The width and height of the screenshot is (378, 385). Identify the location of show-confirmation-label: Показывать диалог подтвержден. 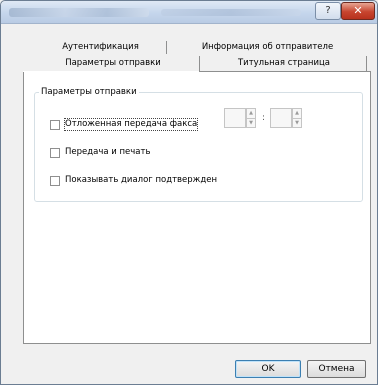
(141, 180).